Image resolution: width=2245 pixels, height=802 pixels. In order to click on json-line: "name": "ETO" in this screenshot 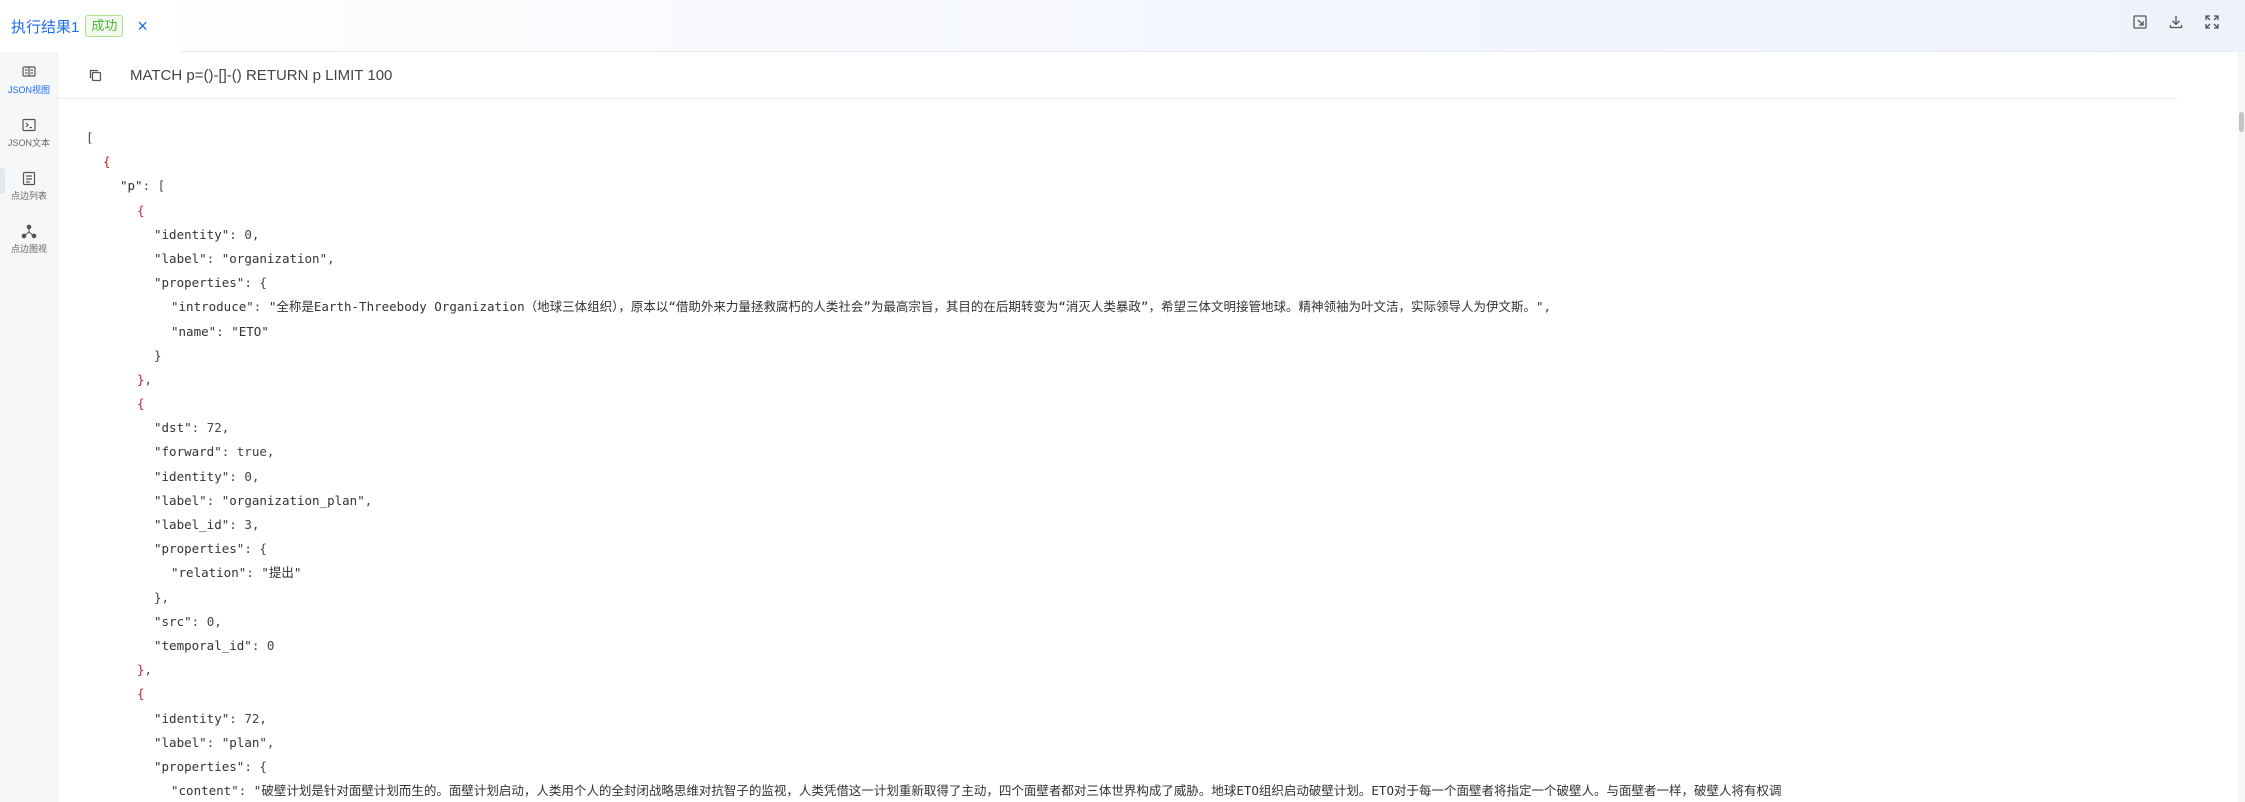, I will do `click(1131, 332)`.